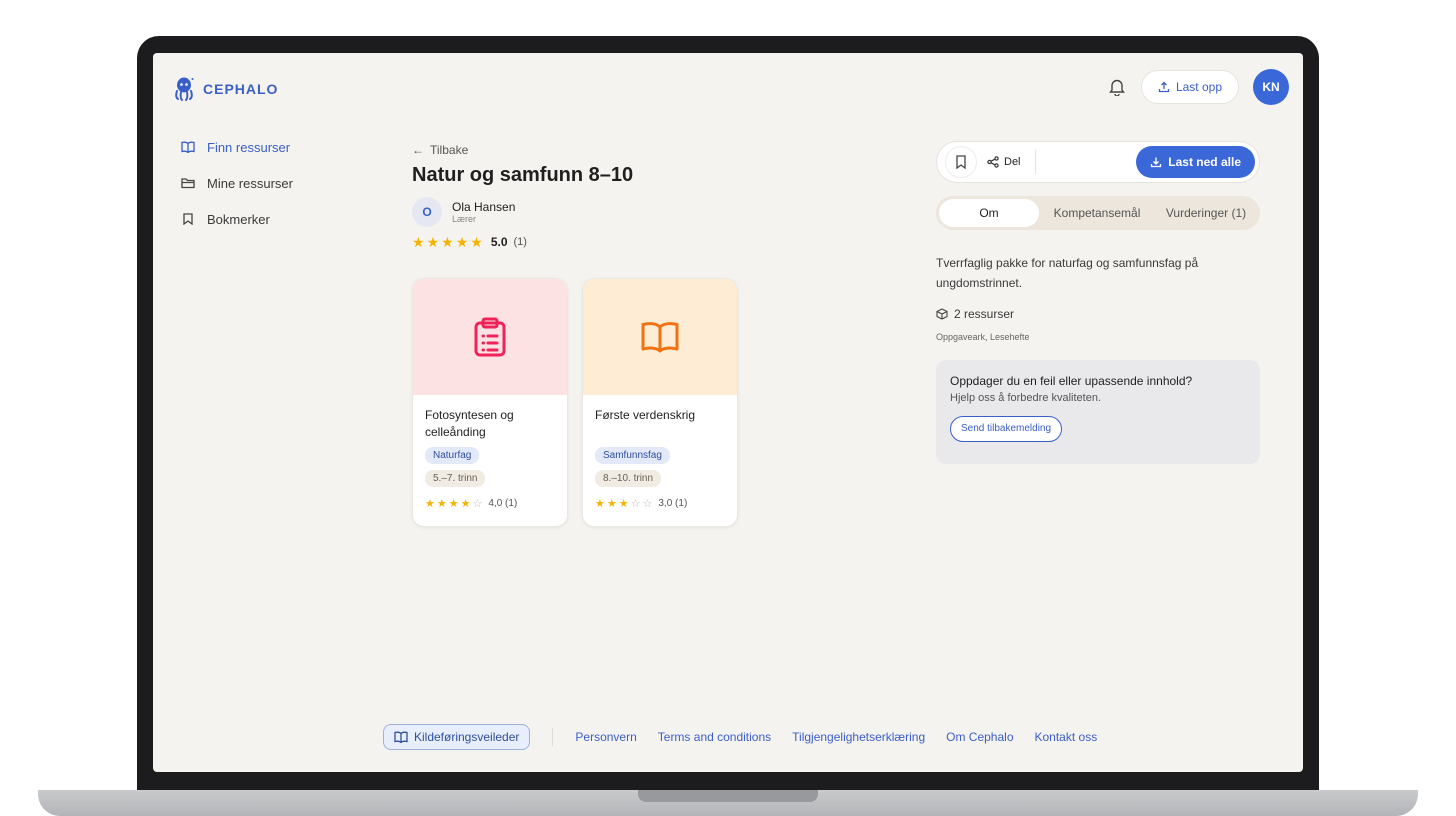 The height and width of the screenshot is (816, 1456). I want to click on notifications-bell-icon, so click(1117, 87).